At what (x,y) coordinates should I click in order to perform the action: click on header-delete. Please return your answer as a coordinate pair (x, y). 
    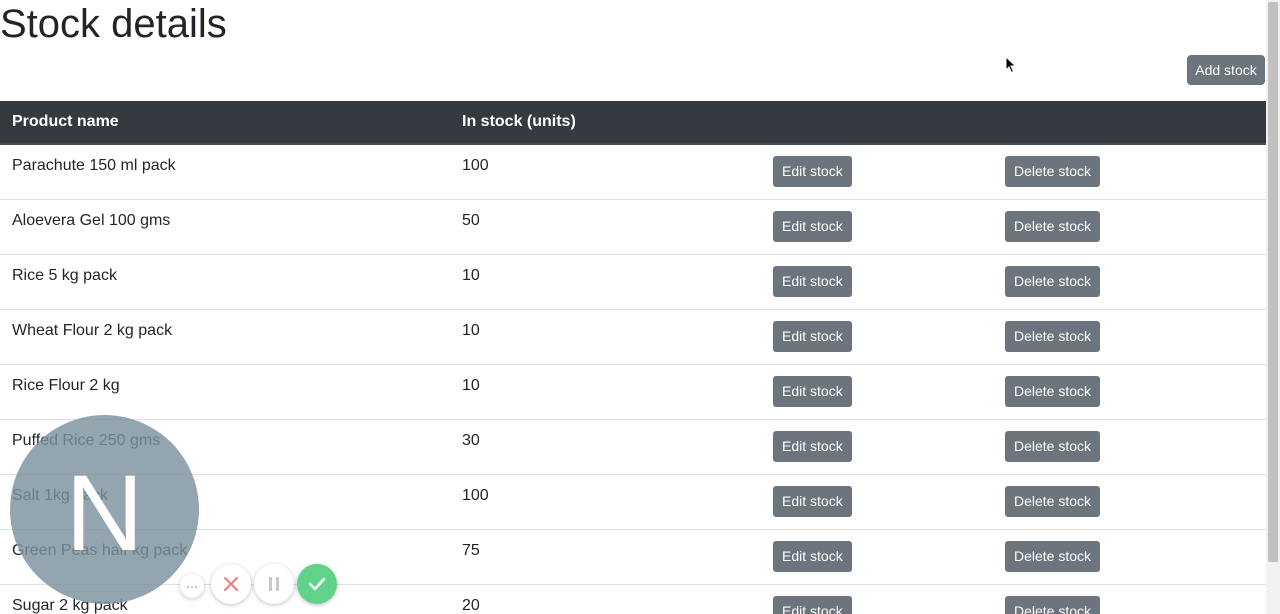
    Looking at the image, I should click on (1129, 123).